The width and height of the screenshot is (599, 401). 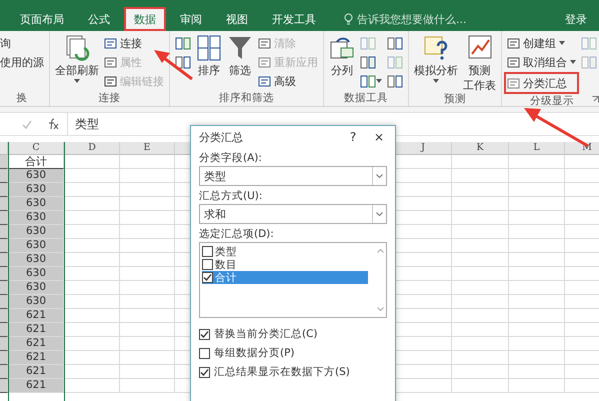 I want to click on ribbon-button: 连接, so click(x=134, y=43).